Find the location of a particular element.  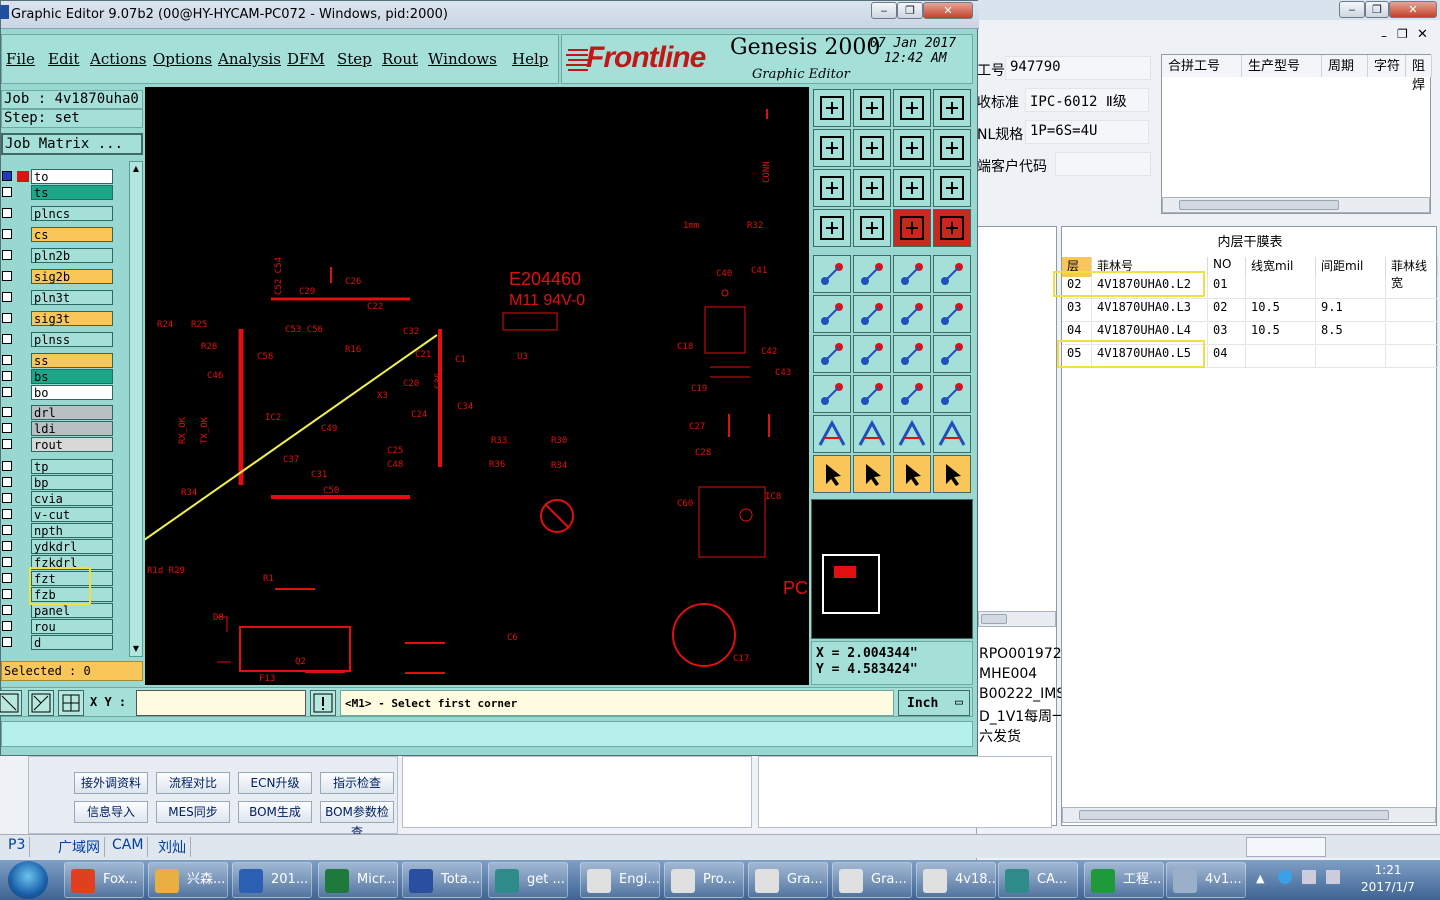

grid2-header: 线宽mil is located at coordinates (1281, 267).